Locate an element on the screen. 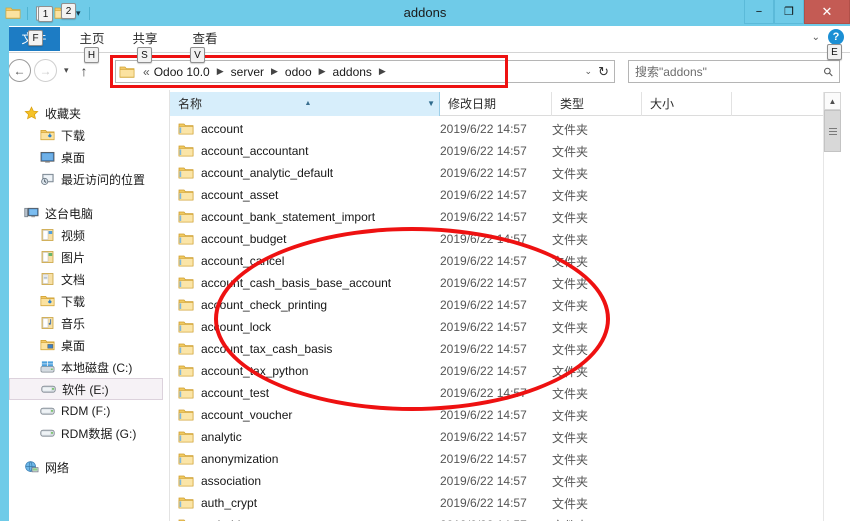 The height and width of the screenshot is (521, 850). scroll-up-button: ▲ is located at coordinates (832, 101).